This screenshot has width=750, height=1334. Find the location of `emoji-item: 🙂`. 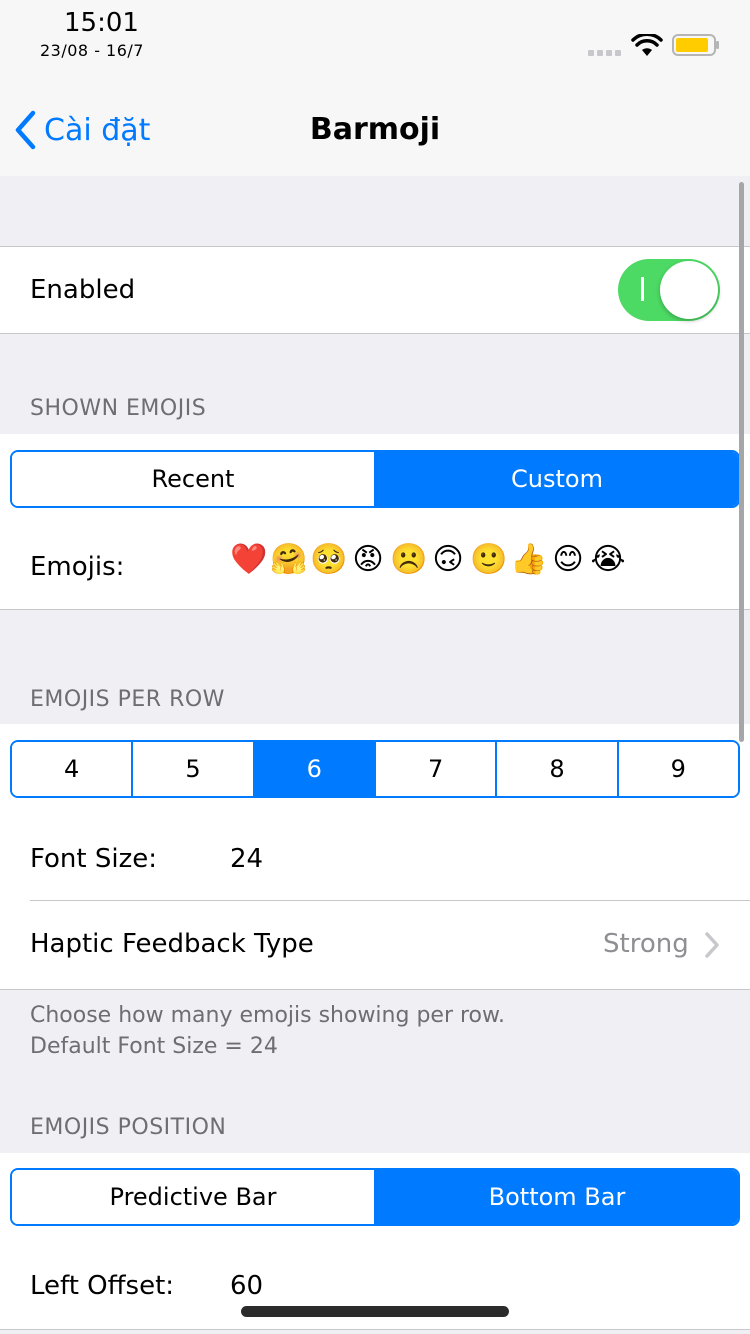

emoji-item: 🙂 is located at coordinates (489, 559).